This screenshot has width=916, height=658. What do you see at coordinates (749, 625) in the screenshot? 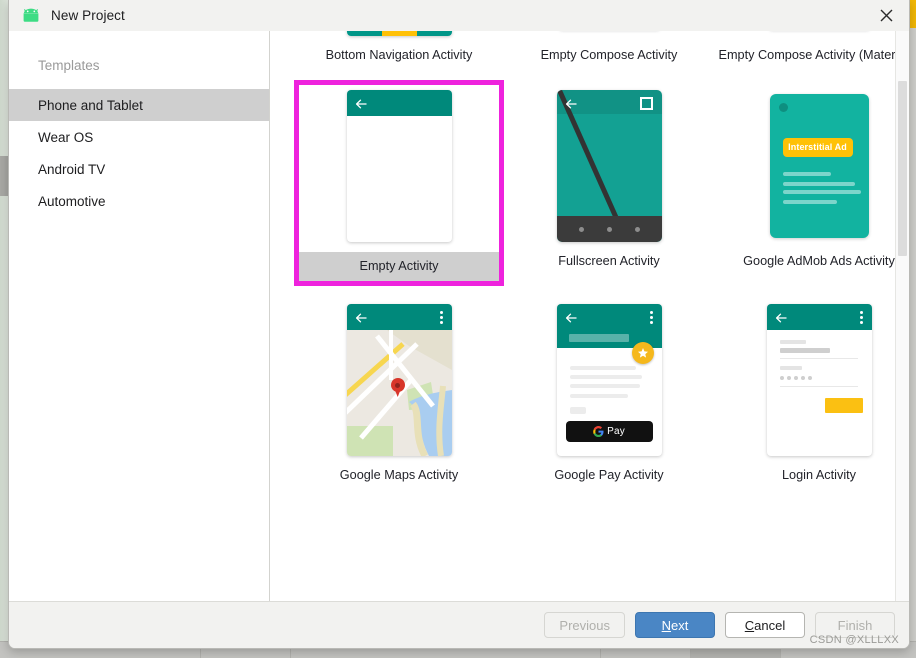
I see `cancel-button-mnemonic: C` at bounding box center [749, 625].